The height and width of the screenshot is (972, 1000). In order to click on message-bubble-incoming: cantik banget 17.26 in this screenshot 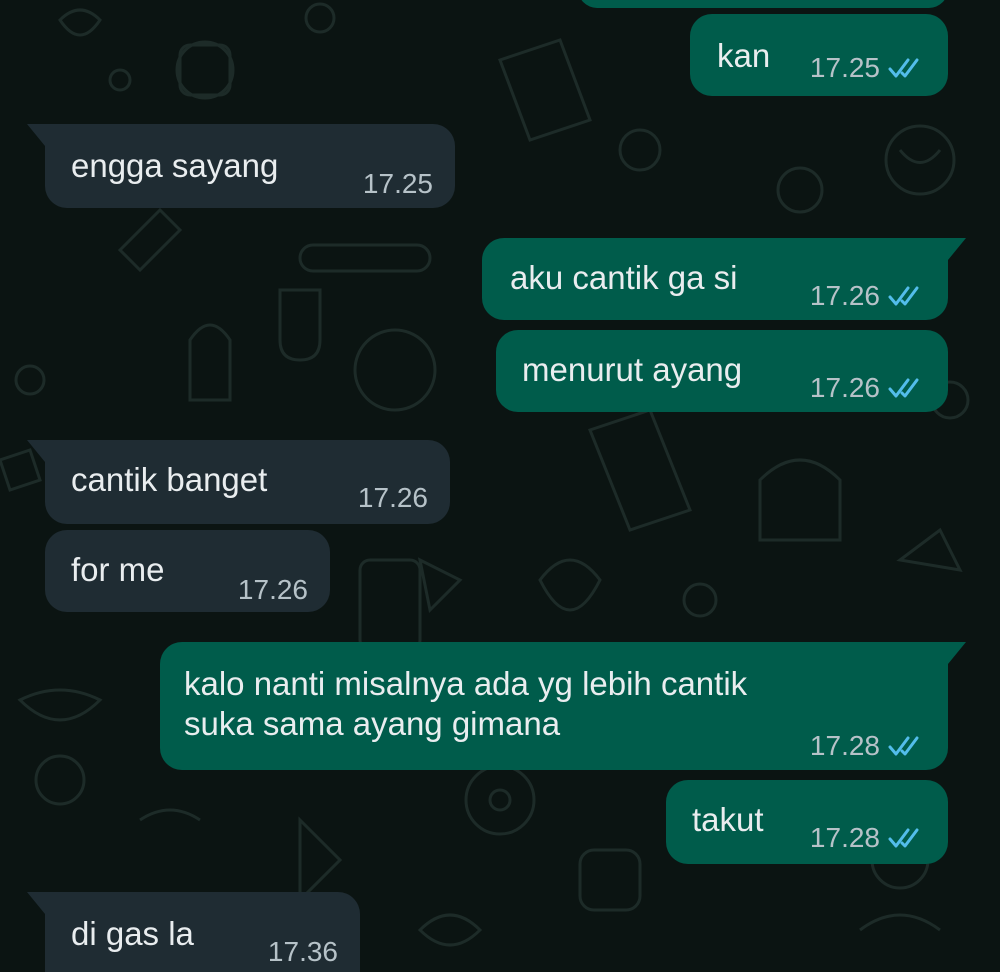, I will do `click(238, 482)`.